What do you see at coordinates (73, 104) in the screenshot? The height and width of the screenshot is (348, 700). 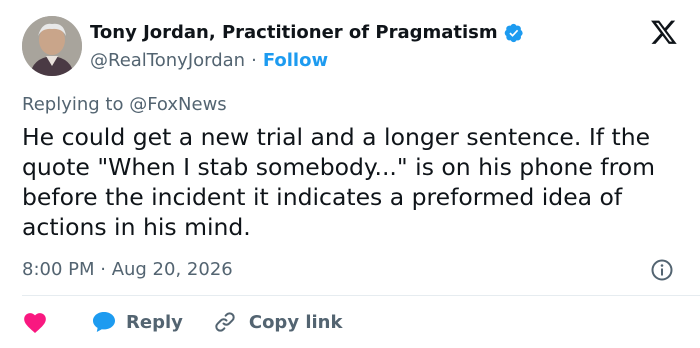 I see `replying-to-label: Replying to` at bounding box center [73, 104].